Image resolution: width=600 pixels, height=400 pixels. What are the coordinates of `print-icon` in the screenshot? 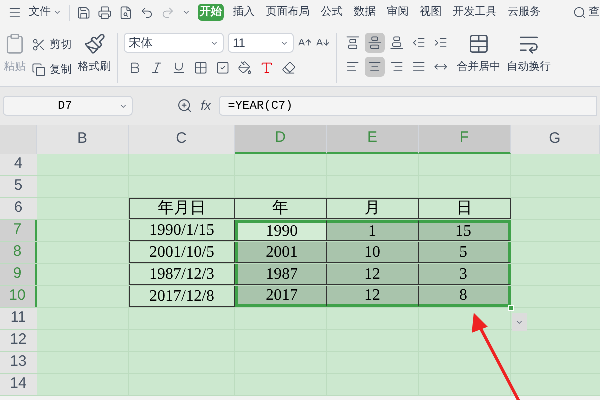 It's located at (105, 13).